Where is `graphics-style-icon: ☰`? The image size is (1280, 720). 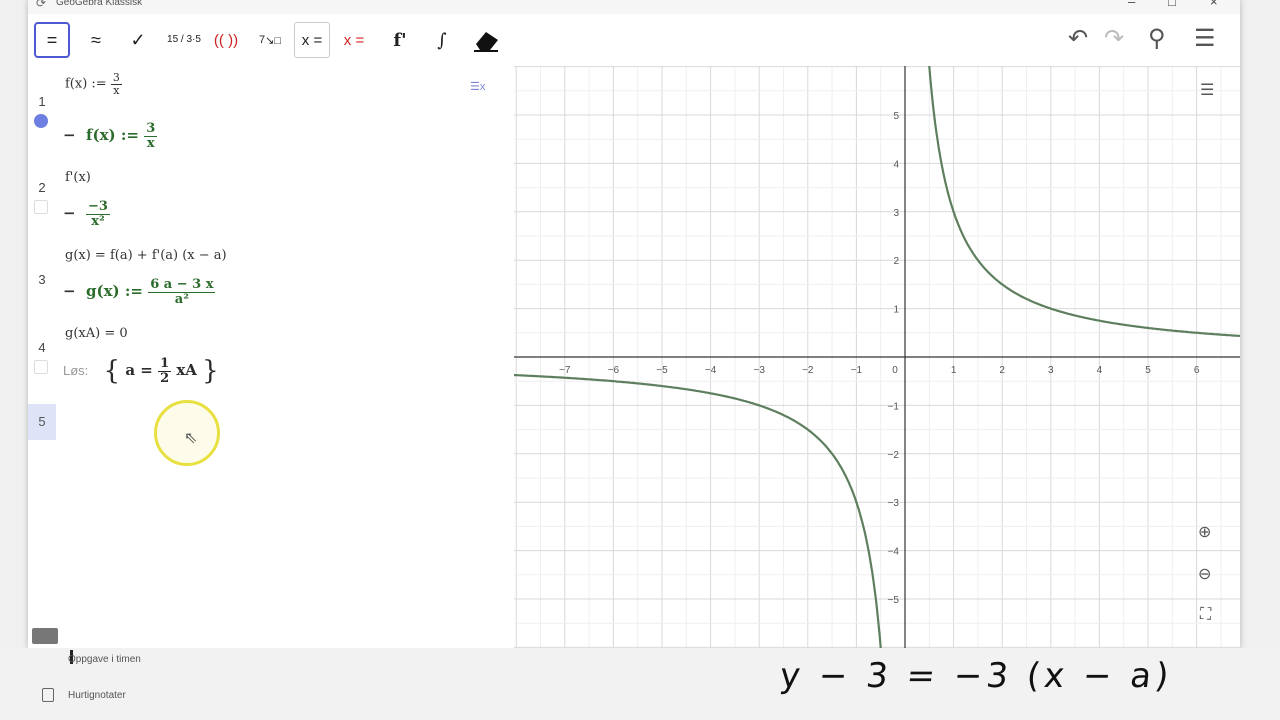 graphics-style-icon: ☰ is located at coordinates (1207, 90).